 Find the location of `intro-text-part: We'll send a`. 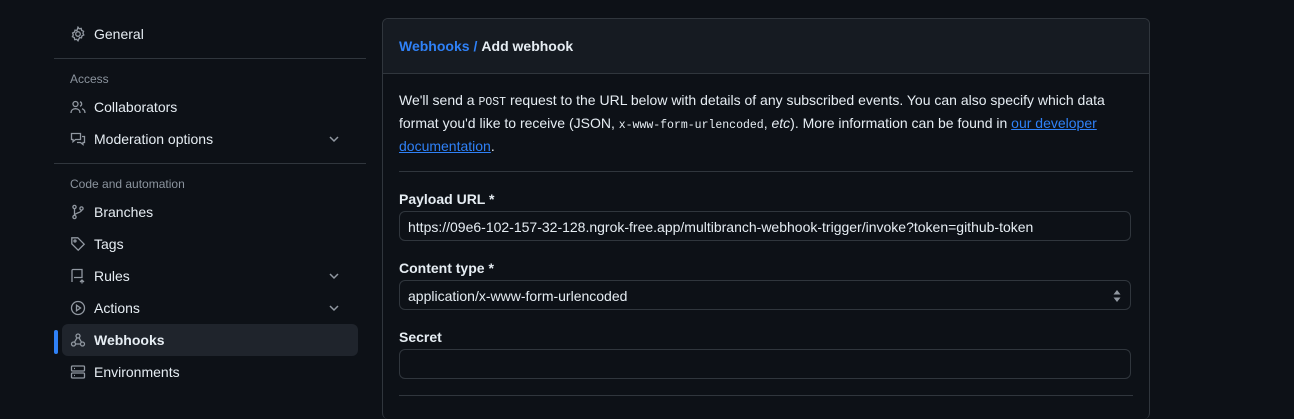

intro-text-part: We'll send a is located at coordinates (439, 100).